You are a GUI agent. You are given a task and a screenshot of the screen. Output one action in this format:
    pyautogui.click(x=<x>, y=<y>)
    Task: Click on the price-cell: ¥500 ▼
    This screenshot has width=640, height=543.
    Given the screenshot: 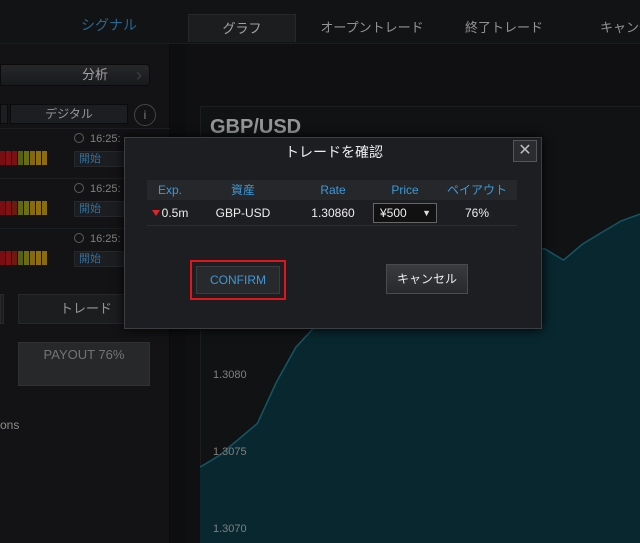 What is the action you would take?
    pyautogui.click(x=405, y=212)
    